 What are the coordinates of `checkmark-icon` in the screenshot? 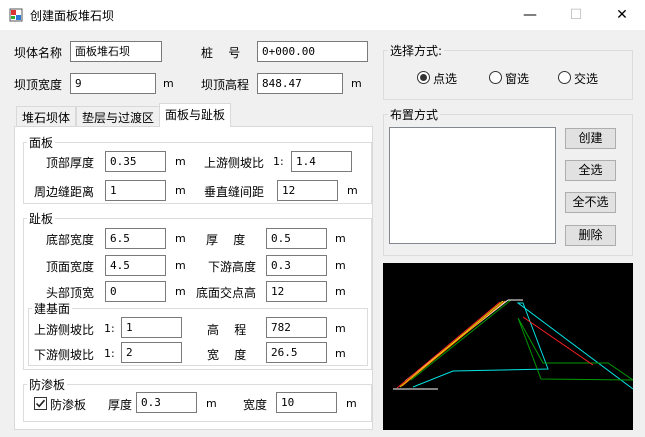 It's located at (40, 403).